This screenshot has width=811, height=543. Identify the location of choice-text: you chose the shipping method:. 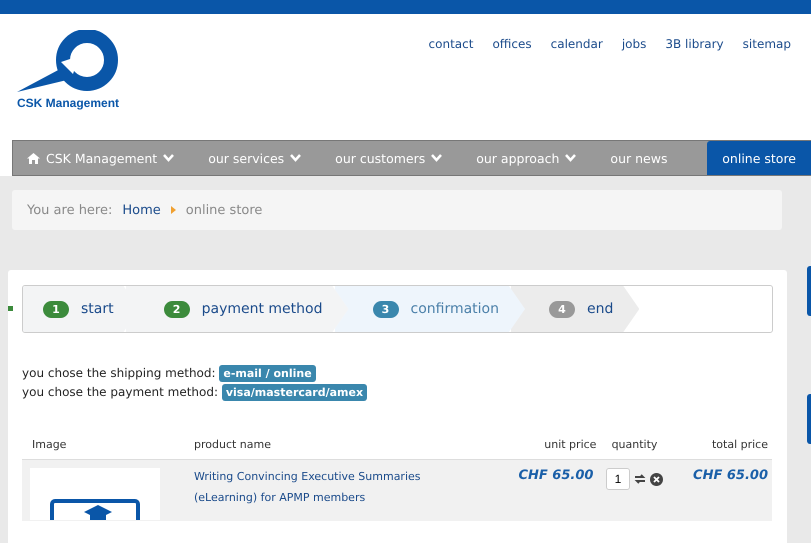
(119, 373).